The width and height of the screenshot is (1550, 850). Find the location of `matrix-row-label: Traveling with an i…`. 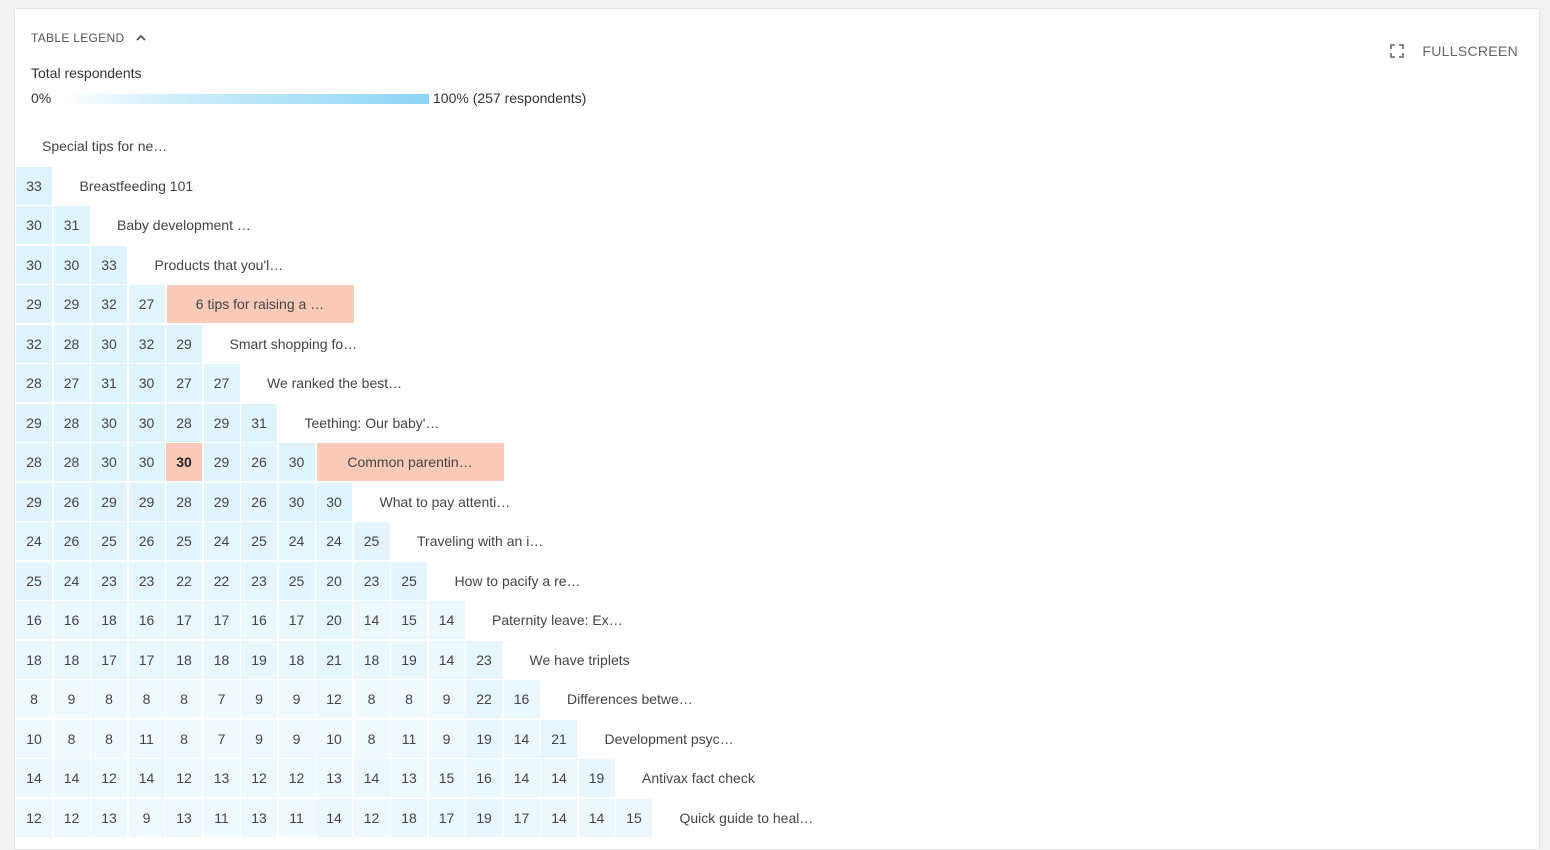

matrix-row-label: Traveling with an i… is located at coordinates (480, 541).